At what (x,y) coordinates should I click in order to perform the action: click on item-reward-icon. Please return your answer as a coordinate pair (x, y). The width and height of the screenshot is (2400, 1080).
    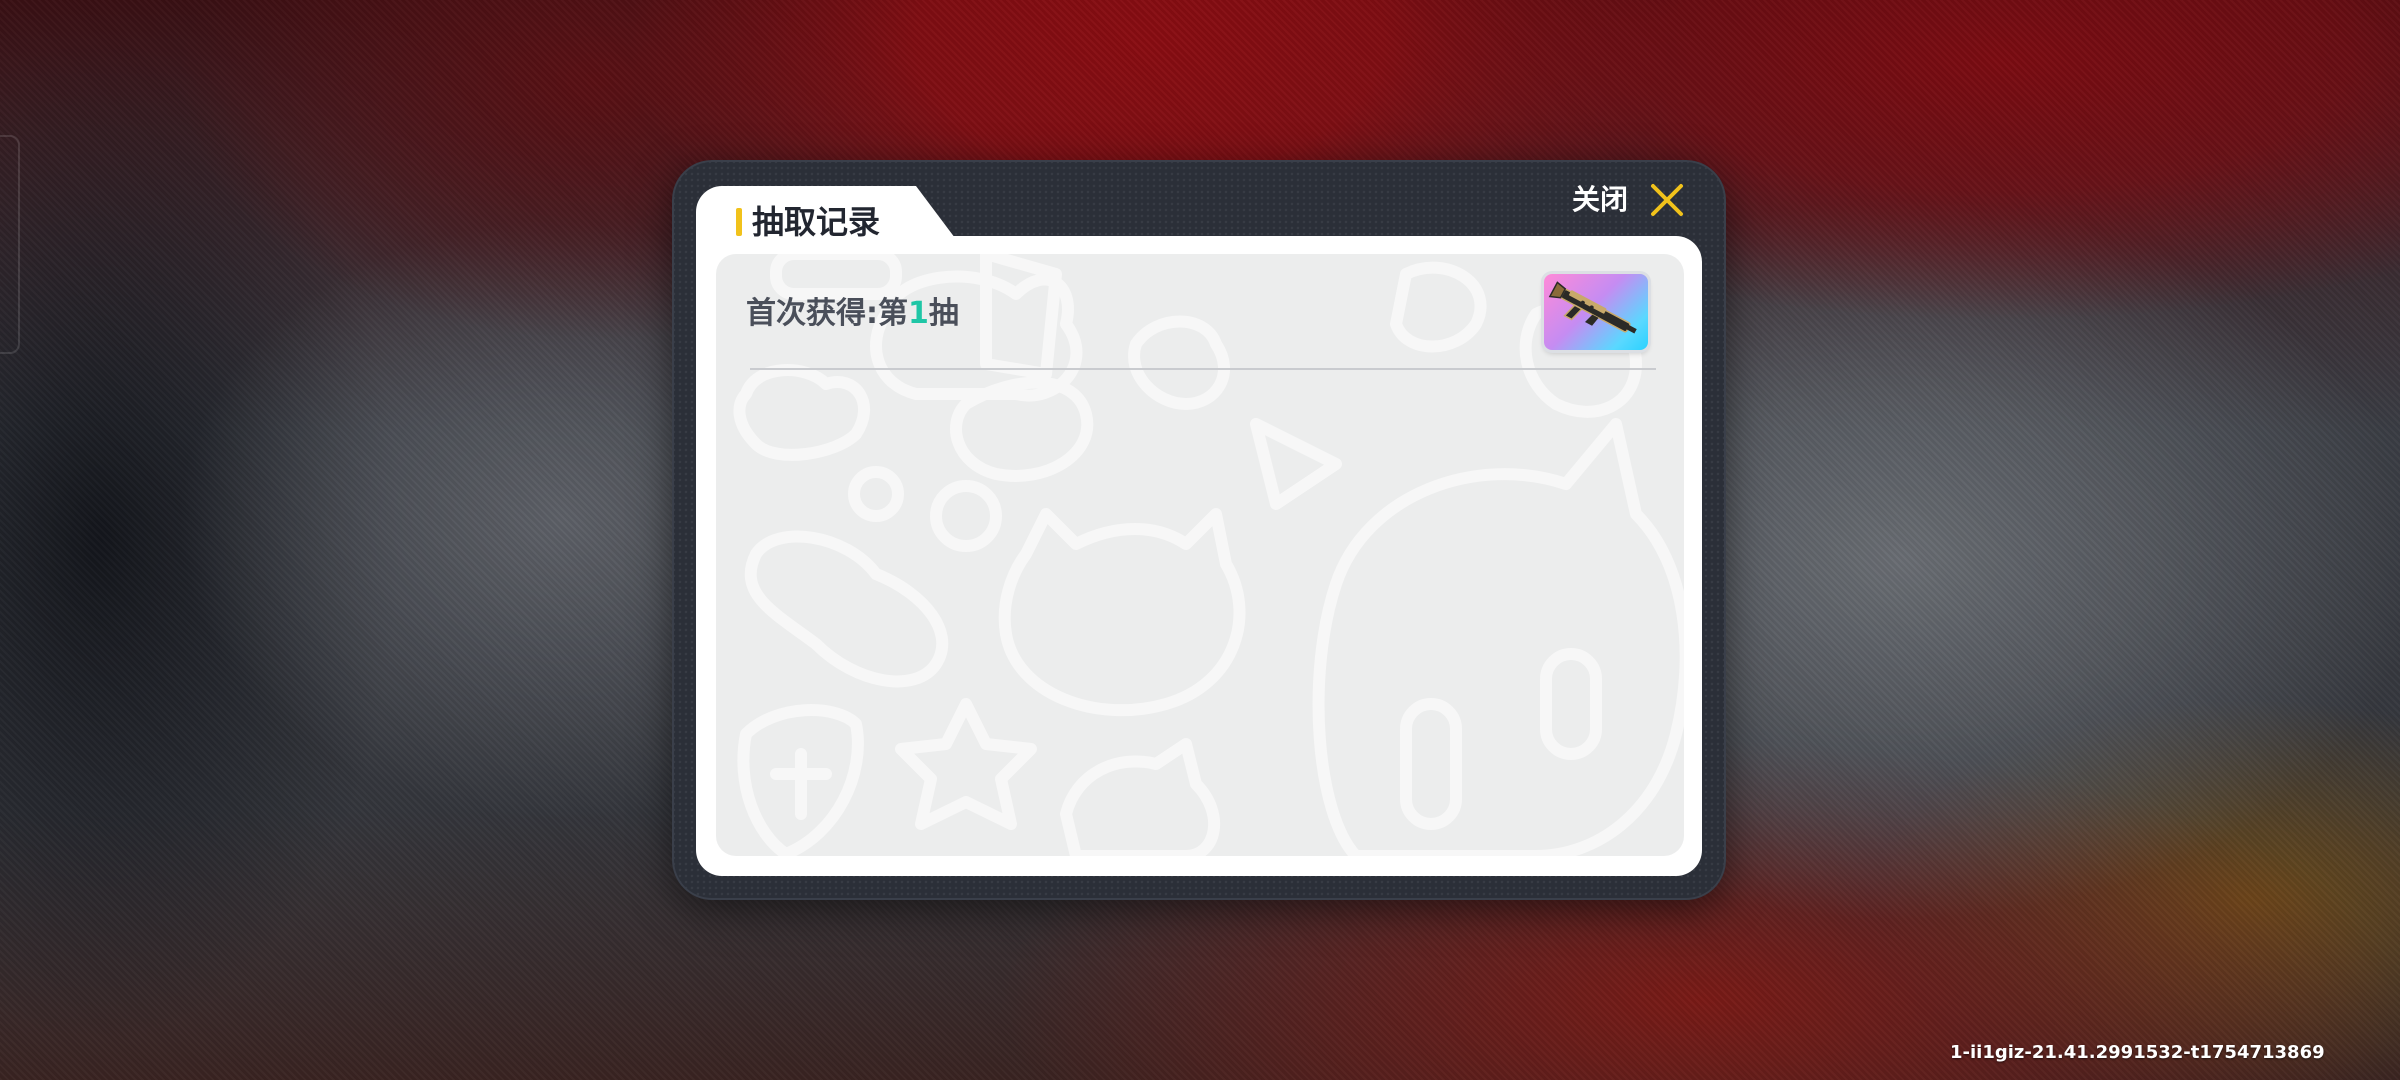
    Looking at the image, I should click on (1596, 312).